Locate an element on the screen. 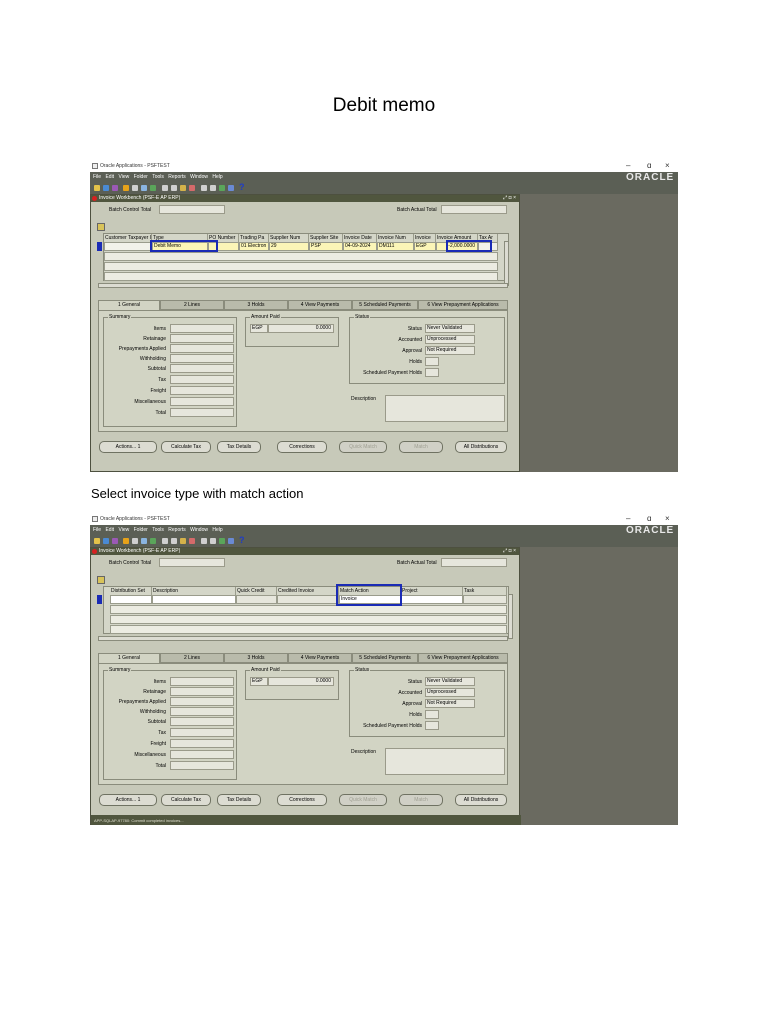  column-header: Invoice Date is located at coordinates (360, 238).